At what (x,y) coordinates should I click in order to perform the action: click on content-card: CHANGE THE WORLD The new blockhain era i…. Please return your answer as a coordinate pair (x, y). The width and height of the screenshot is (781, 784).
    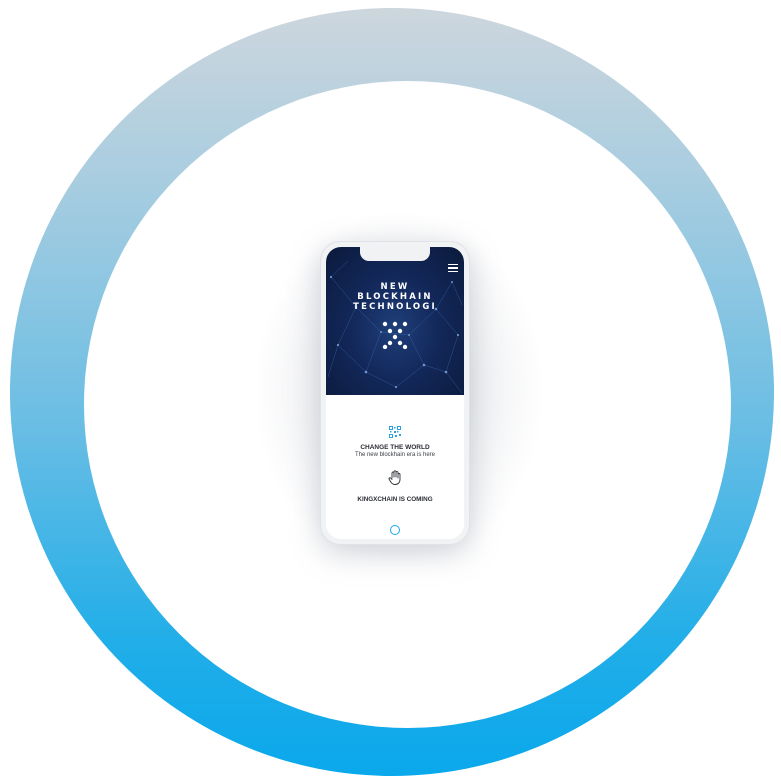
    Looking at the image, I should click on (395, 467).